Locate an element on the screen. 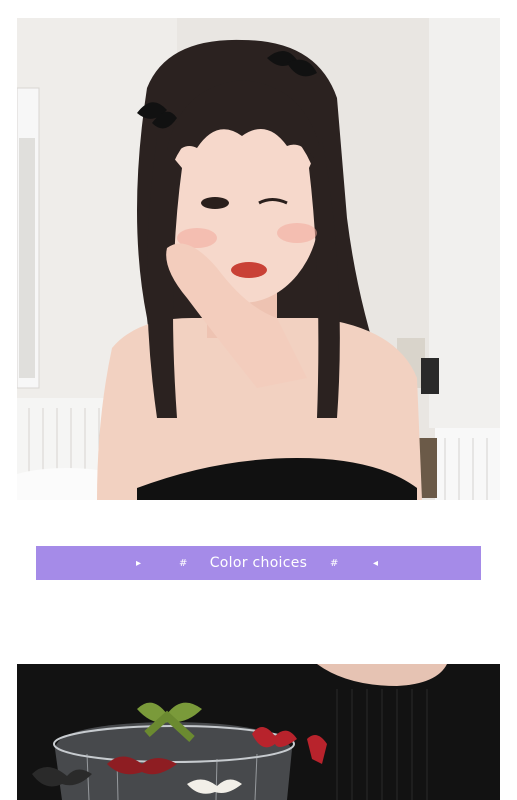 The image size is (517, 800). section-title: Color choices is located at coordinates (258, 563).